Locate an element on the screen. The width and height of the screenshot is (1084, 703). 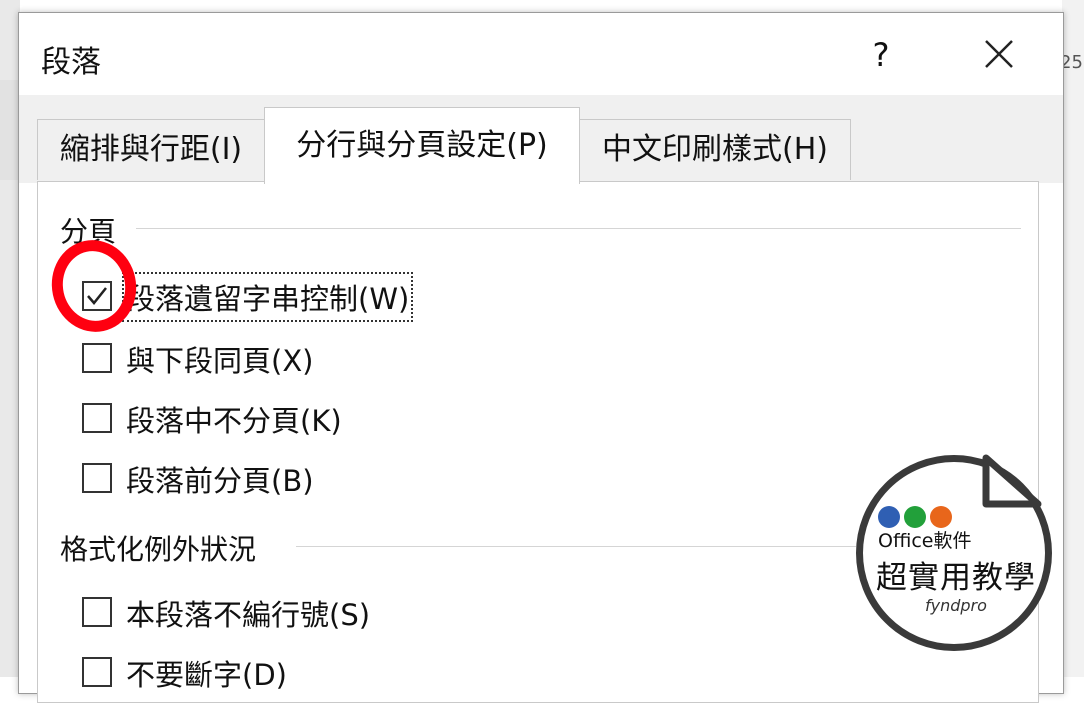
badge-line2: 超實用教學 is located at coordinates (956, 578).